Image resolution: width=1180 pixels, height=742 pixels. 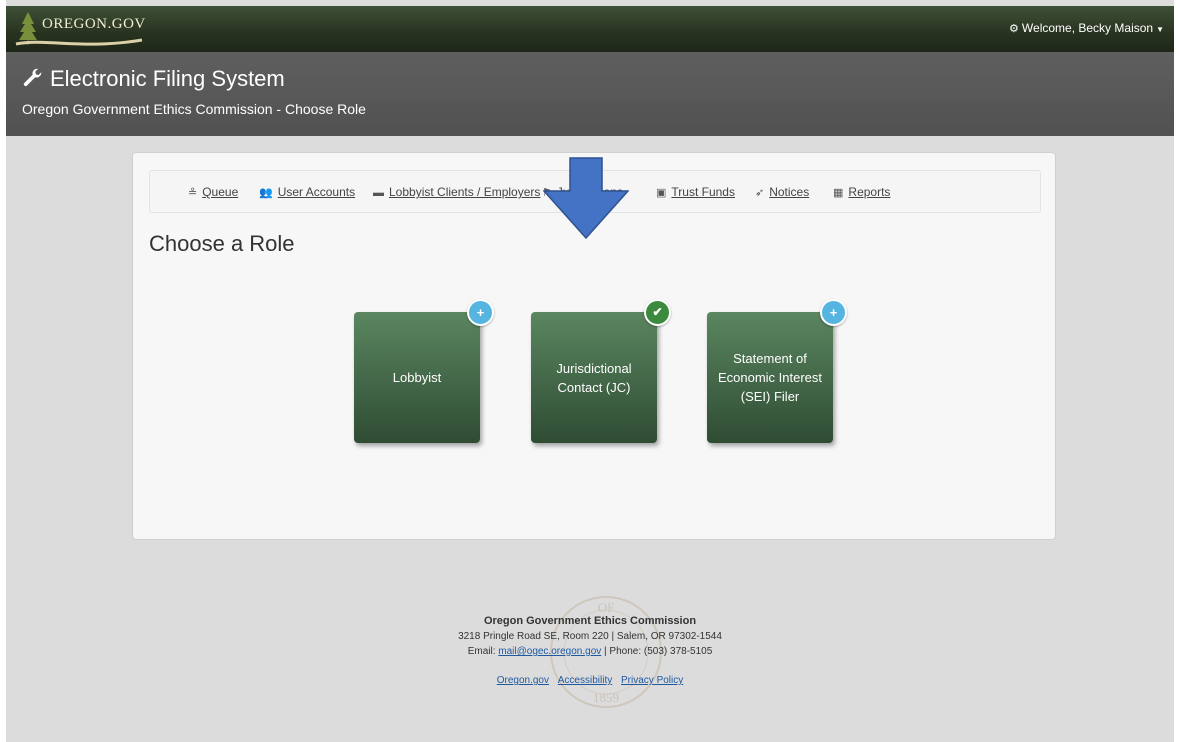 What do you see at coordinates (652, 680) in the screenshot?
I see `footer-link-privacy-policy: Privacy Policy` at bounding box center [652, 680].